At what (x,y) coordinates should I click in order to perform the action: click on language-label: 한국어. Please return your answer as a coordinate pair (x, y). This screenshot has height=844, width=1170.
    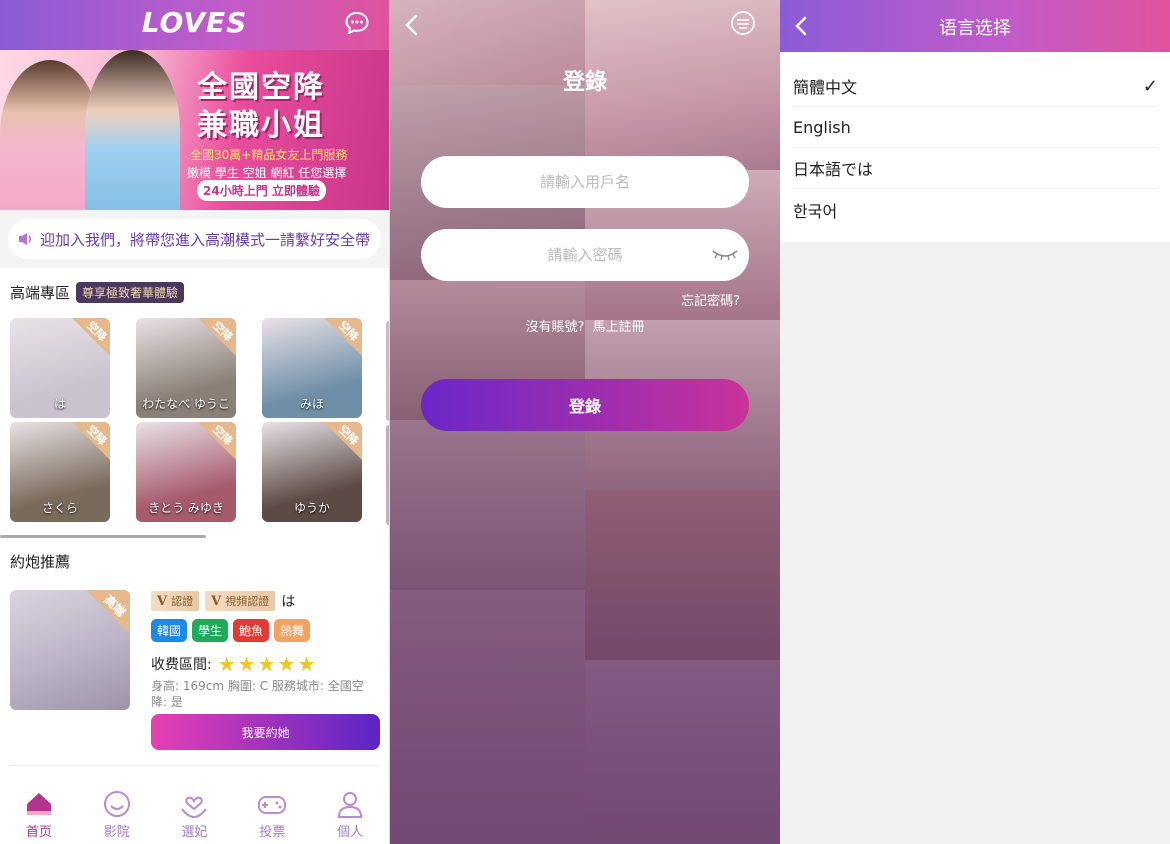
    Looking at the image, I should click on (815, 211).